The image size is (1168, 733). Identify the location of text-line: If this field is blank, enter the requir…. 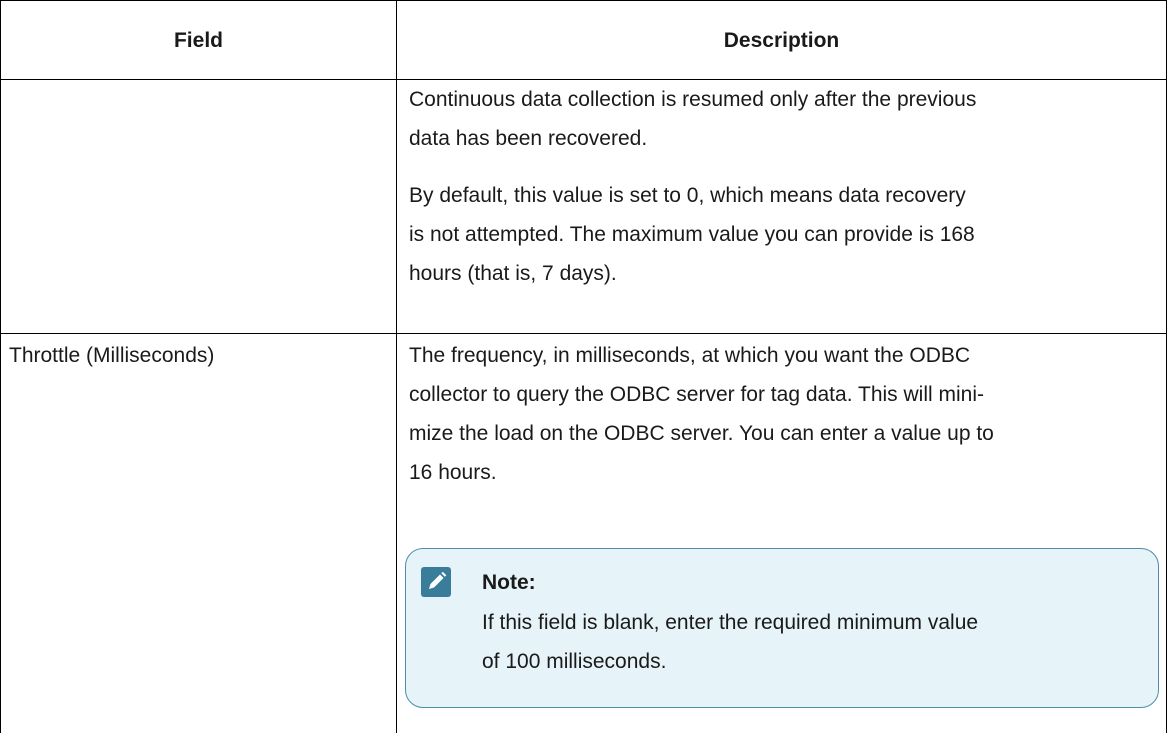
(730, 622).